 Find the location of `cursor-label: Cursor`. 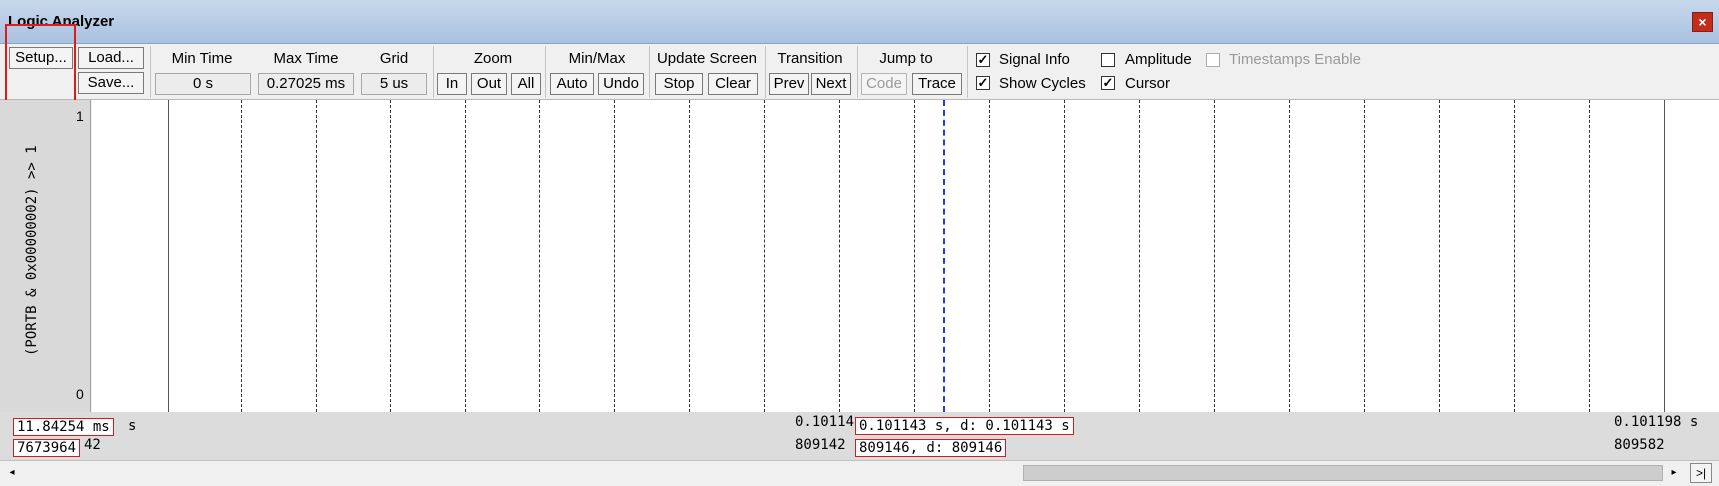

cursor-label: Cursor is located at coordinates (1148, 83).